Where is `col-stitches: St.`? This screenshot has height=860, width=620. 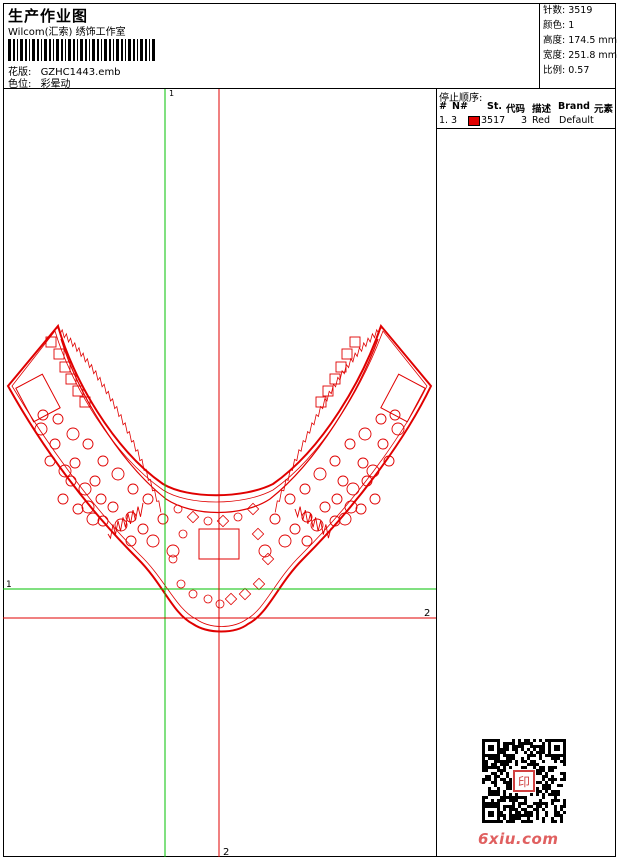 col-stitches: St. is located at coordinates (494, 106).